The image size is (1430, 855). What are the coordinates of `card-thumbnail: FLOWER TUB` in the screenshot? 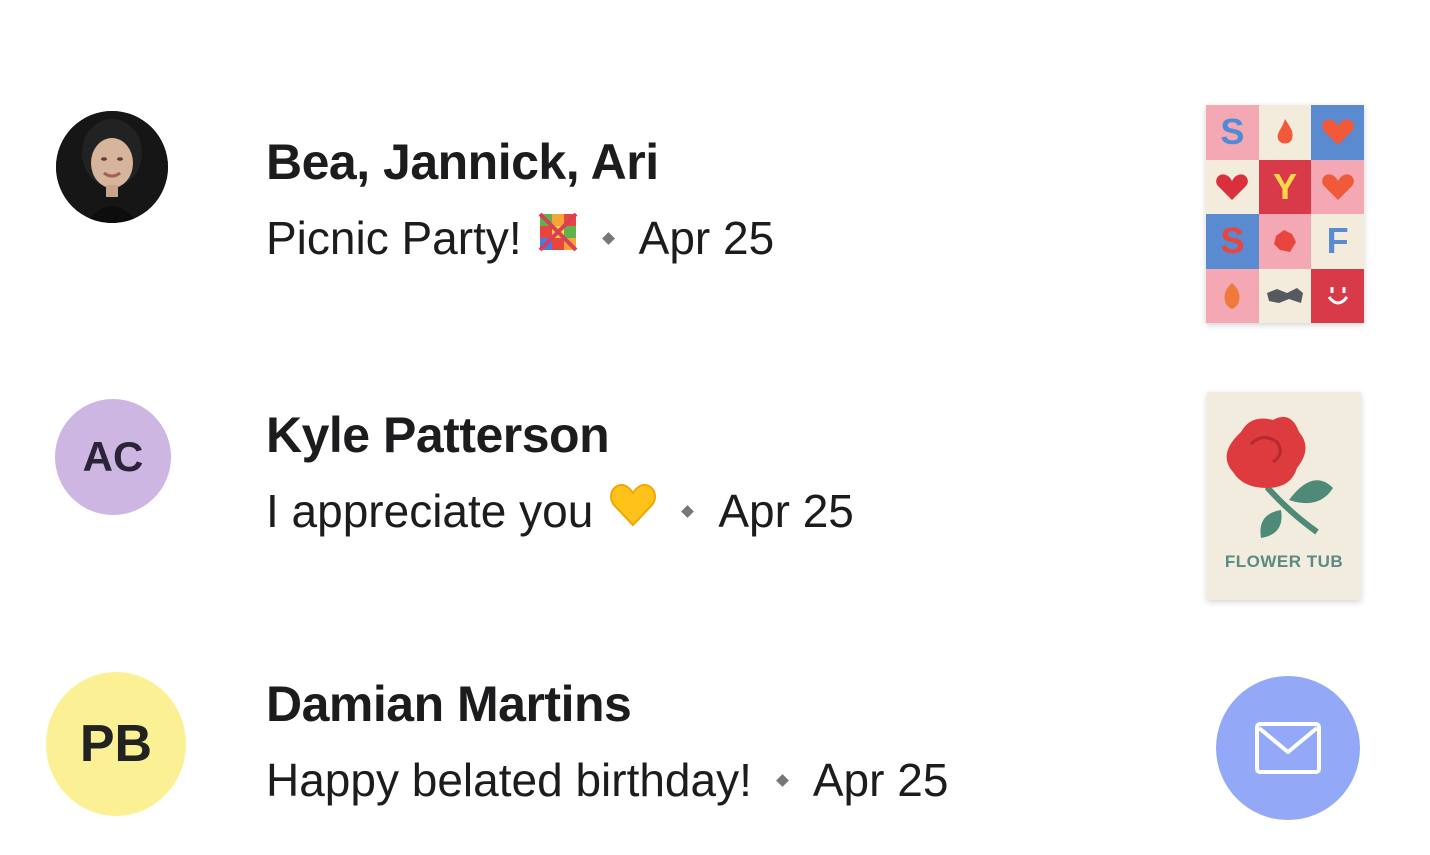 It's located at (1284, 496).